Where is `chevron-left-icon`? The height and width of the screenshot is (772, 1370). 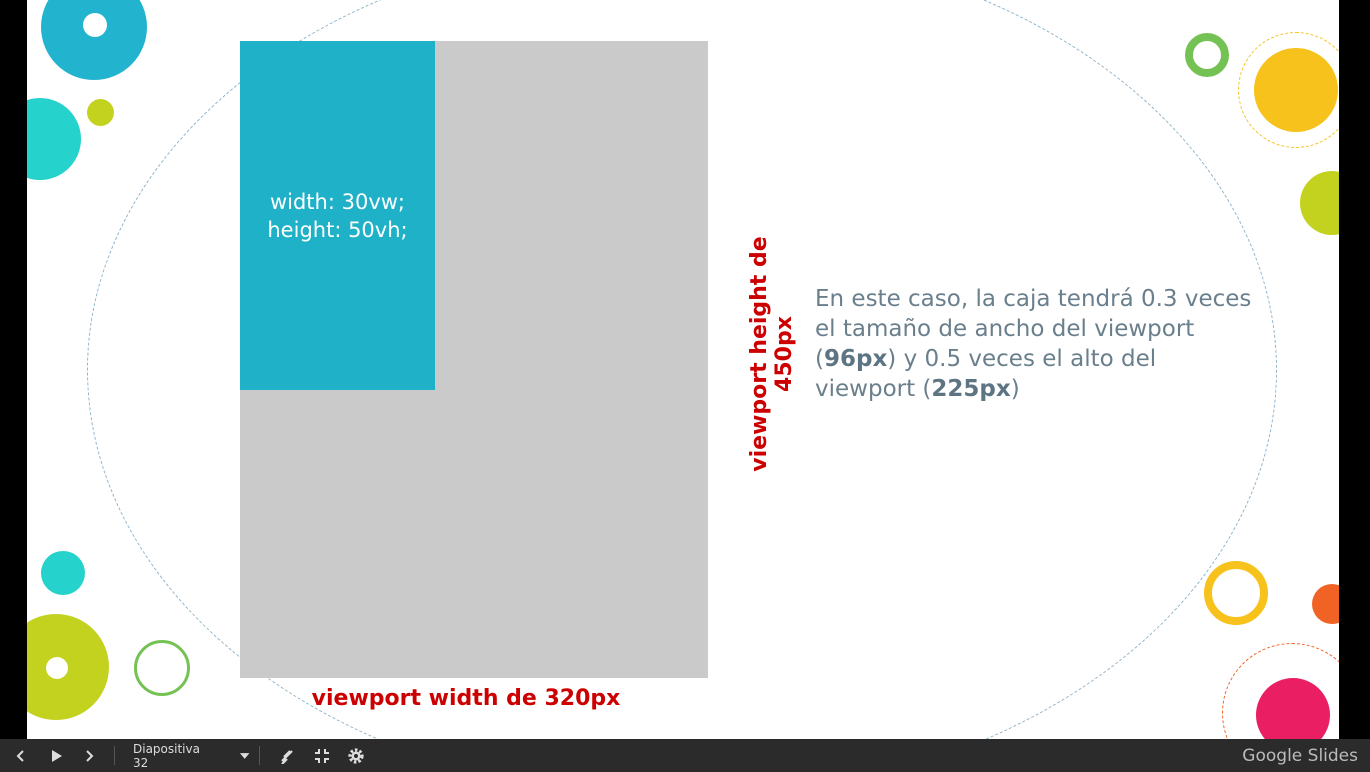 chevron-left-icon is located at coordinates (20, 755).